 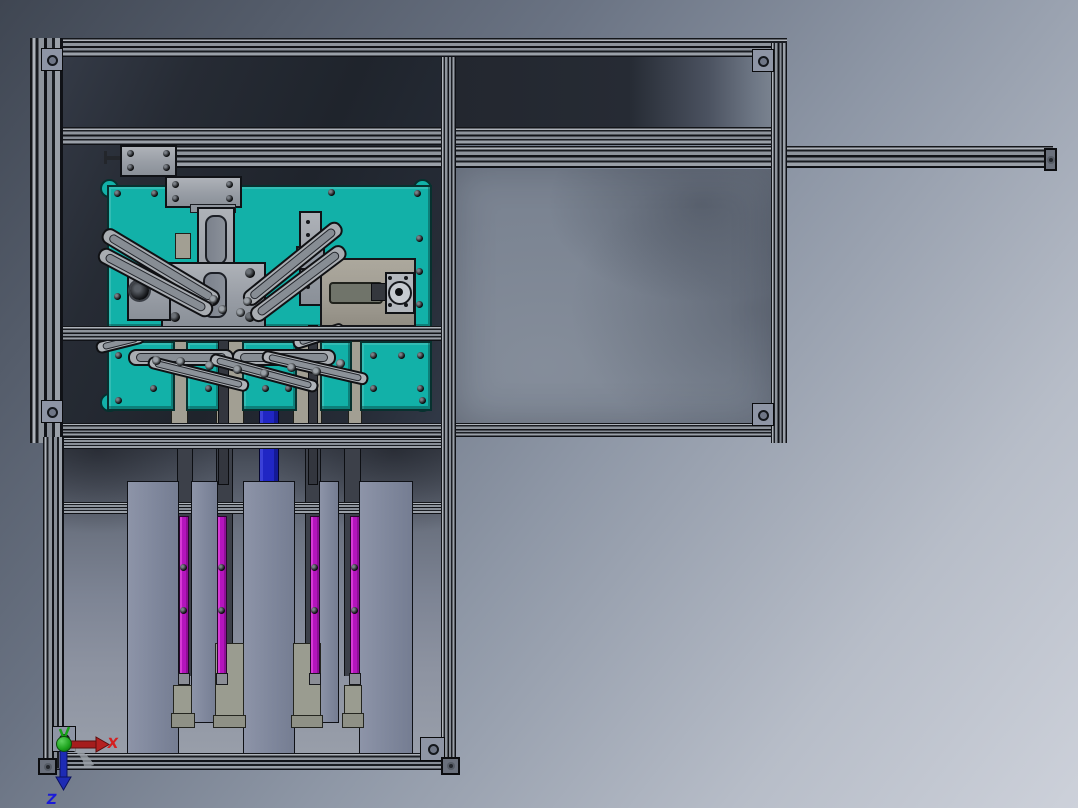 I want to click on mid-cross-rail, so click(x=238, y=333).